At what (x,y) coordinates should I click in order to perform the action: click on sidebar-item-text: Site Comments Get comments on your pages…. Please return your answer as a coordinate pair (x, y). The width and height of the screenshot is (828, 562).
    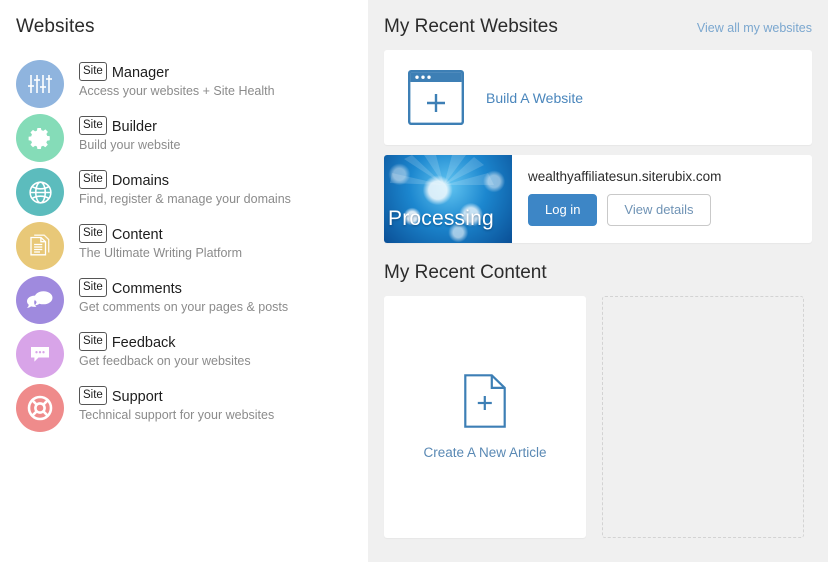
    Looking at the image, I should click on (183, 296).